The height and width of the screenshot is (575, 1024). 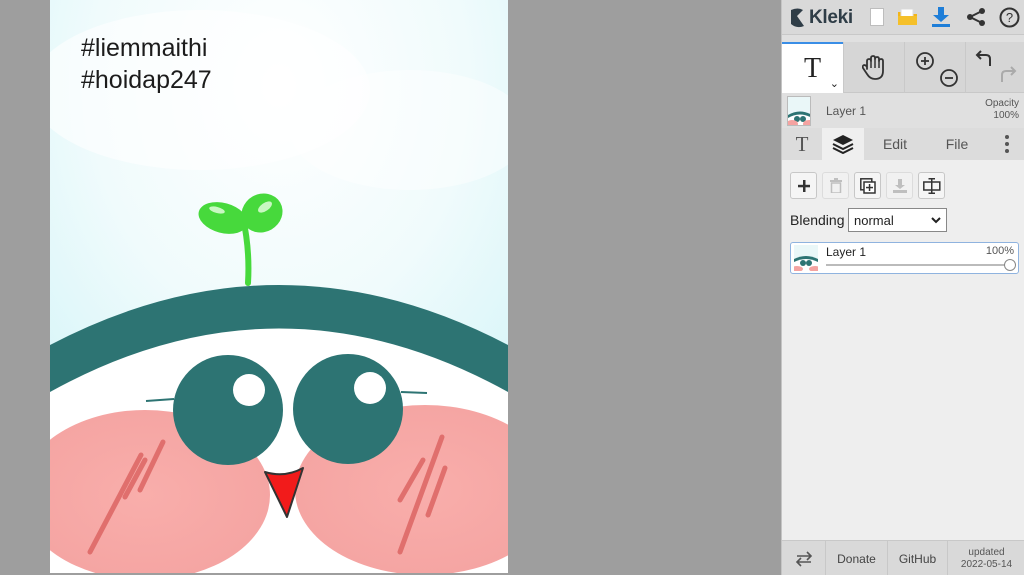 I want to click on chevron-down-icon: ⌄, so click(x=834, y=83).